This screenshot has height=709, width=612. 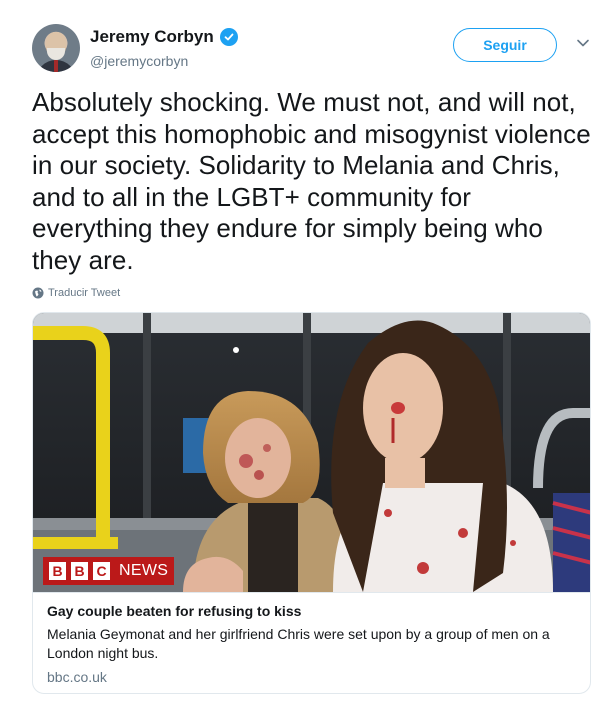 What do you see at coordinates (77, 677) in the screenshot?
I see `card-domain: bbc.co.uk` at bounding box center [77, 677].